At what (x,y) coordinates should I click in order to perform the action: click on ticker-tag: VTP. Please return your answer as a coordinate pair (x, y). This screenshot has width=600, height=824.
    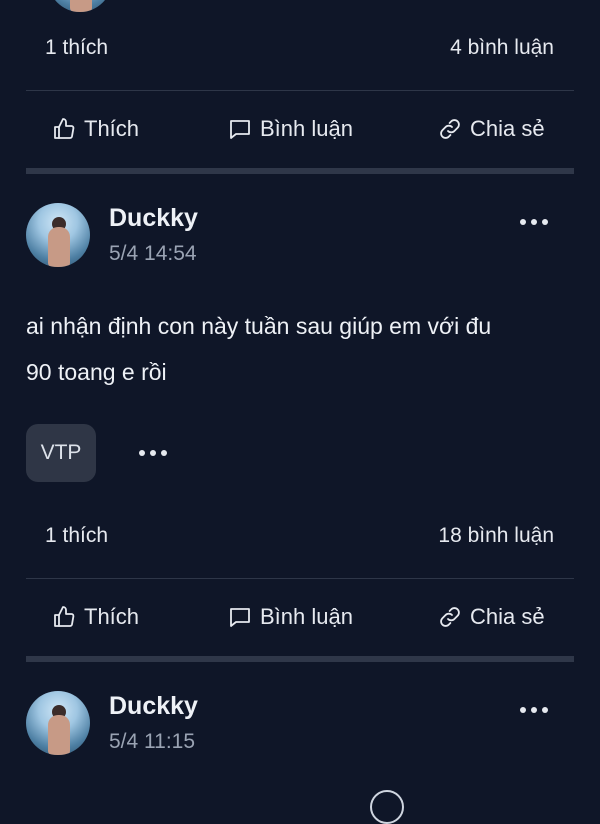
    Looking at the image, I should click on (61, 453).